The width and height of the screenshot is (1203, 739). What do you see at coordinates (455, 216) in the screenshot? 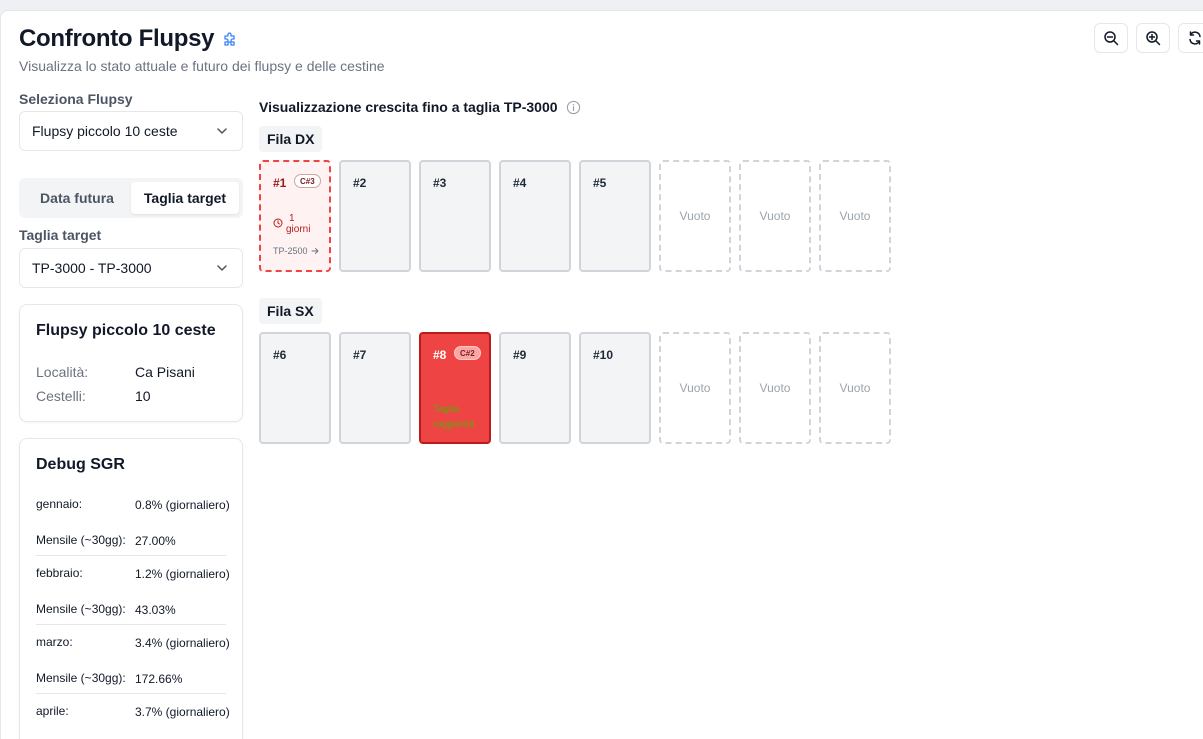
I see `basket-3: #3` at bounding box center [455, 216].